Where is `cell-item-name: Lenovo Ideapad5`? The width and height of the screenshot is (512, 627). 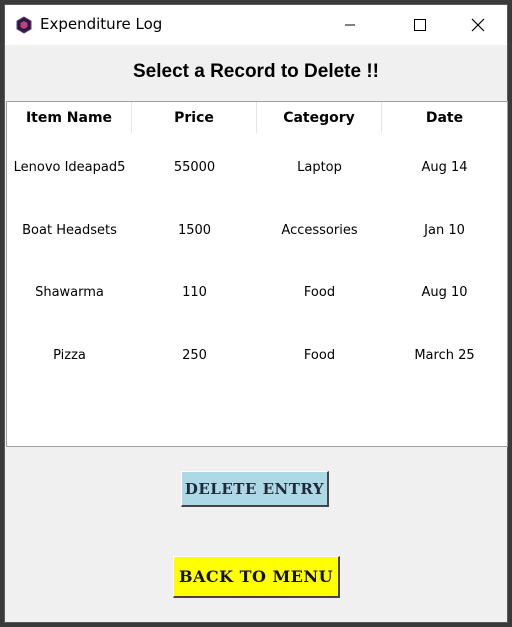 cell-item-name: Lenovo Ideapad5 is located at coordinates (69, 167).